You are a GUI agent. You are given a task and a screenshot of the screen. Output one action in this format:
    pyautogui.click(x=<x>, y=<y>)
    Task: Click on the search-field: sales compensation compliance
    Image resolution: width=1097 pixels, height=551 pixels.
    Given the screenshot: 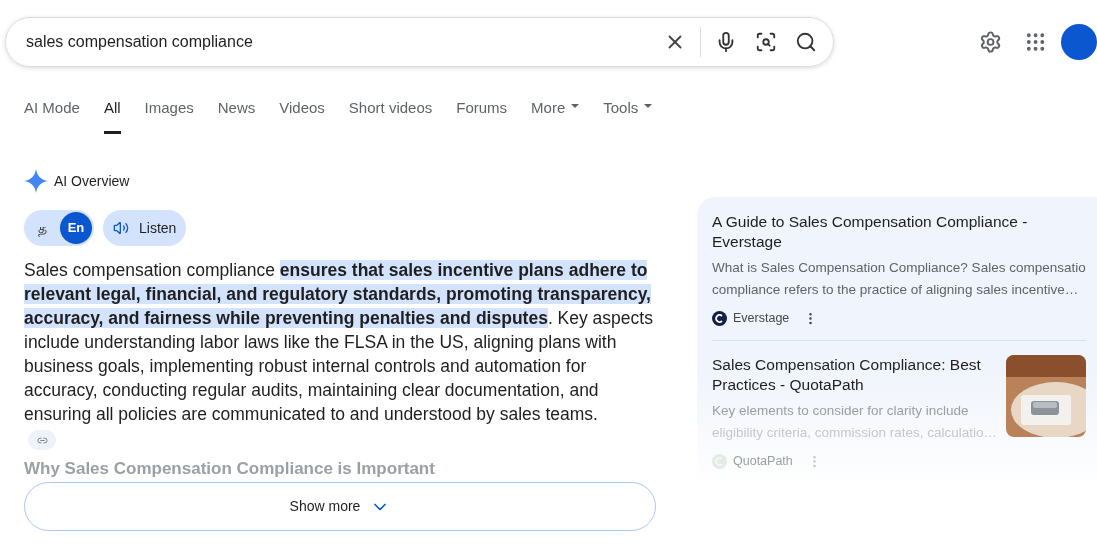 What is the action you would take?
    pyautogui.click(x=419, y=42)
    